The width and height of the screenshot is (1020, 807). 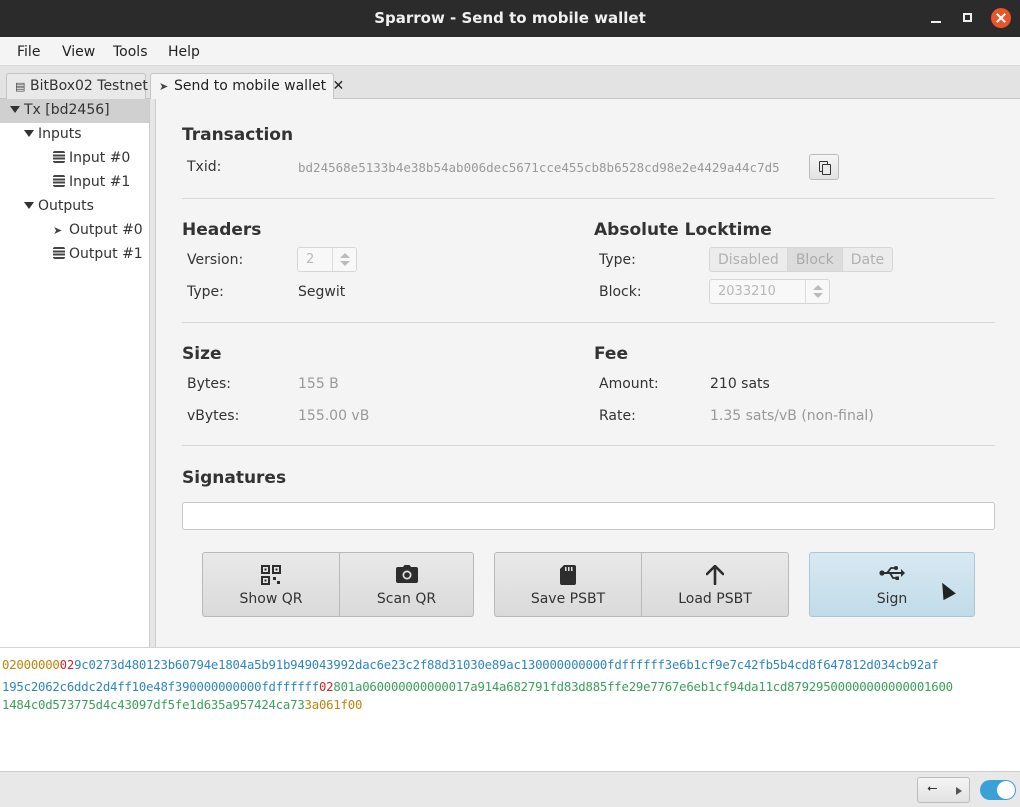 What do you see at coordinates (510, 789) in the screenshot?
I see `status-bar: ⭠` at bounding box center [510, 789].